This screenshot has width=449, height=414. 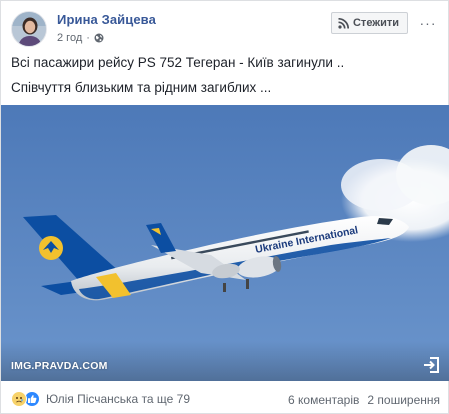 I want to click on image-source: IMG.PRAVDA.COM, so click(x=59, y=366).